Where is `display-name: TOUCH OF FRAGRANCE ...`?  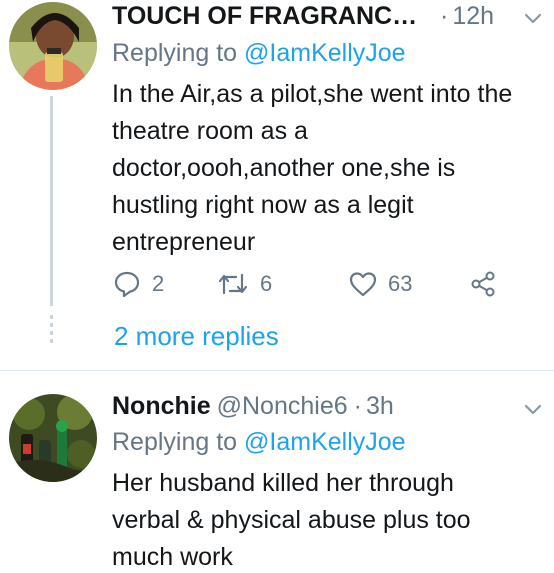
display-name: TOUCH OF FRAGRANCE ... is located at coordinates (272, 16).